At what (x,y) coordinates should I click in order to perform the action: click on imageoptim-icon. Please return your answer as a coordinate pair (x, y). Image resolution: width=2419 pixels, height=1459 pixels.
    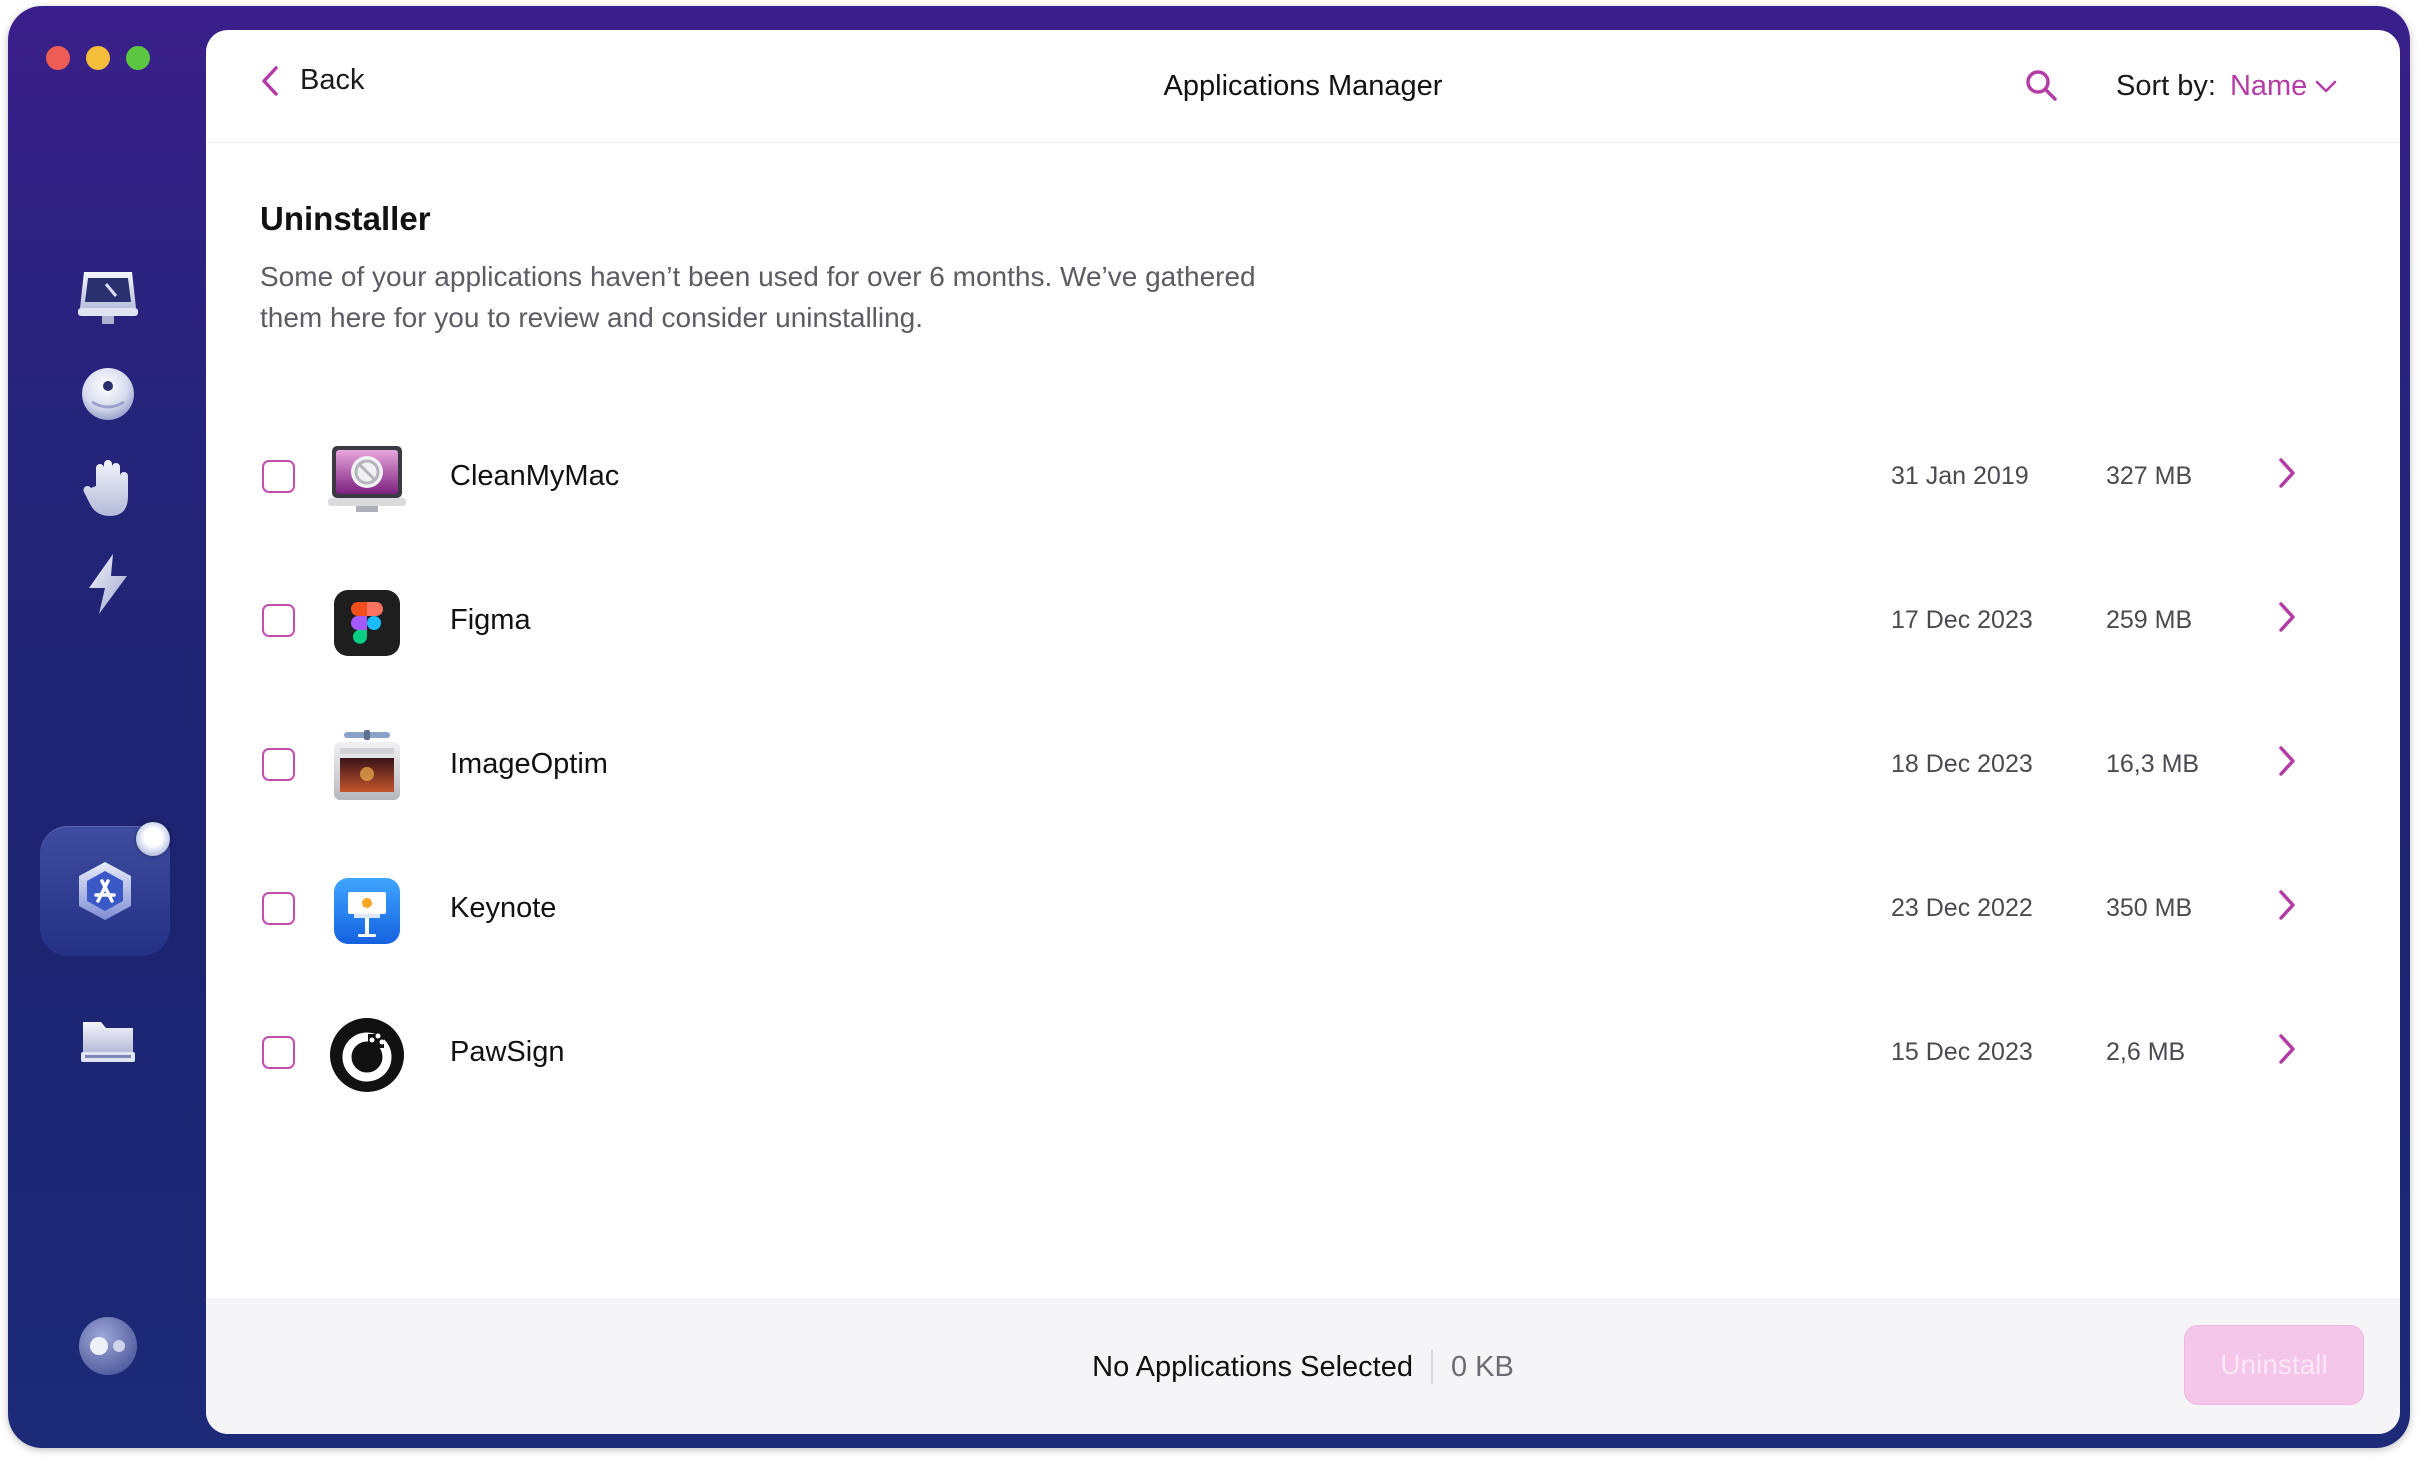
    Looking at the image, I should click on (367, 765).